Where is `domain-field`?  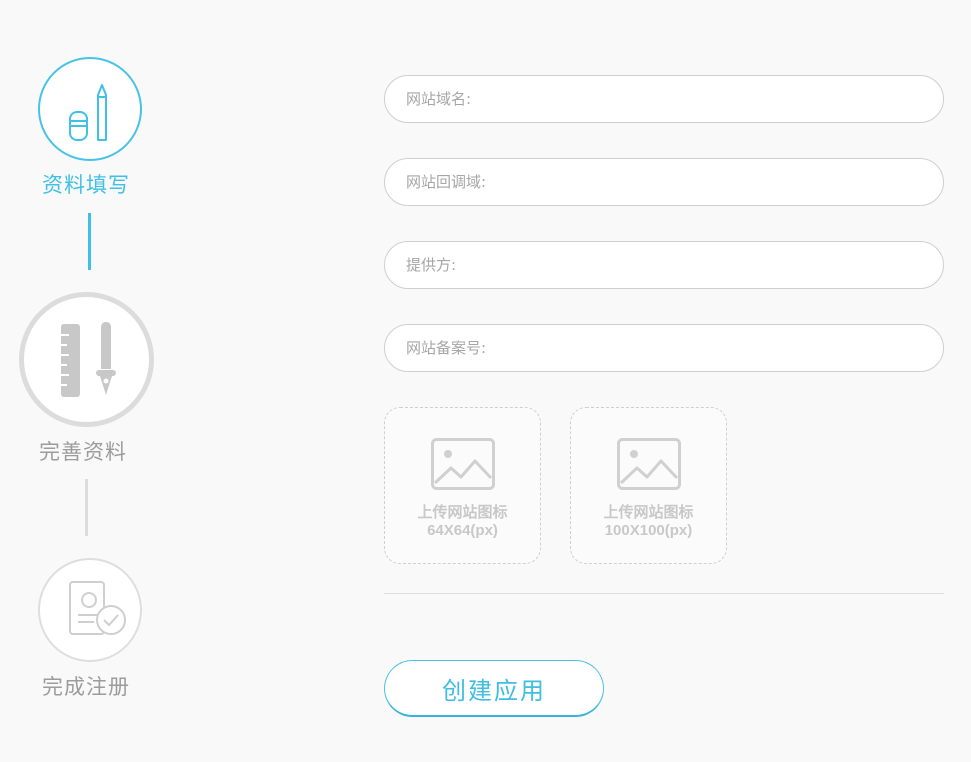
domain-field is located at coordinates (664, 99).